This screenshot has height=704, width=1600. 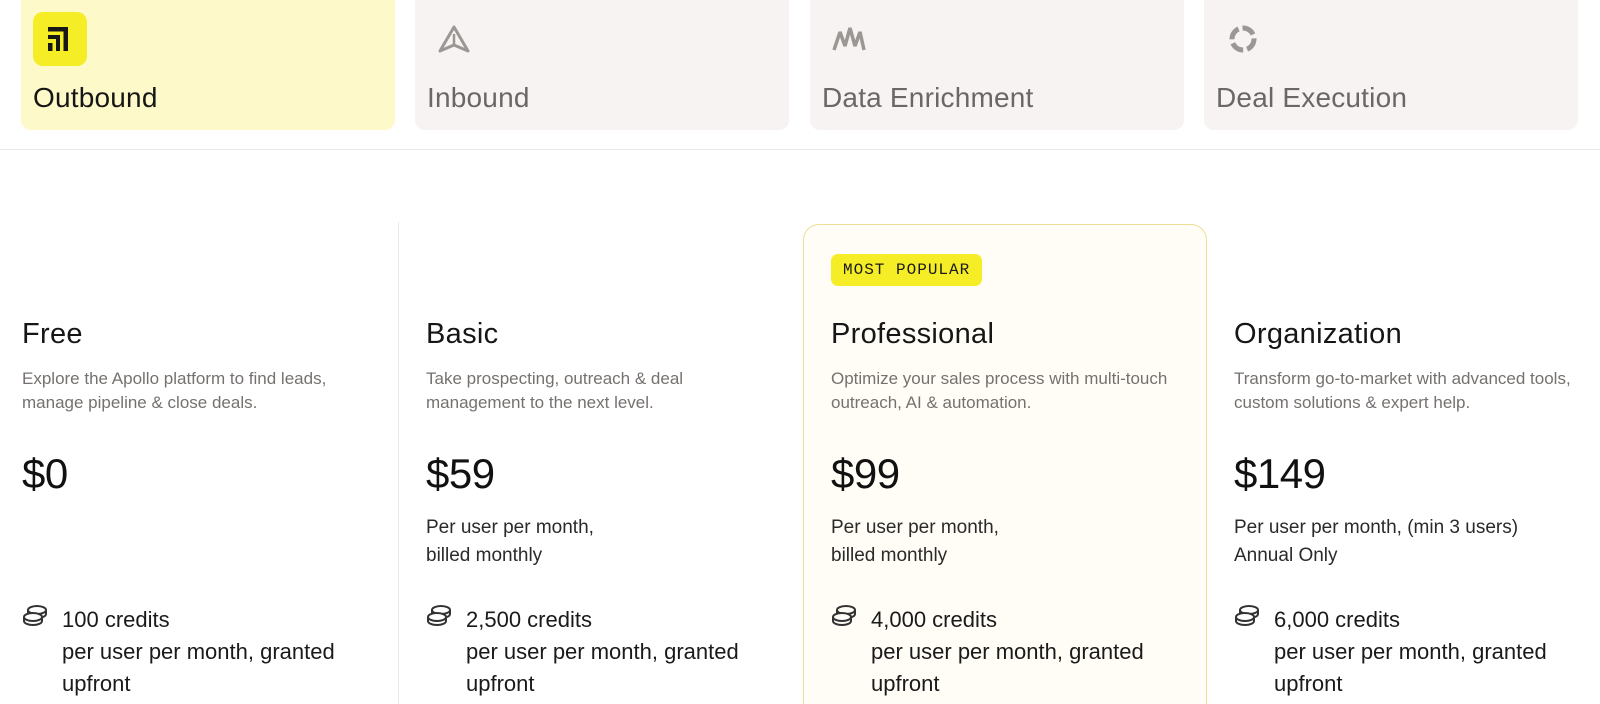 What do you see at coordinates (95, 97) in the screenshot?
I see `tab-label: Outbound` at bounding box center [95, 97].